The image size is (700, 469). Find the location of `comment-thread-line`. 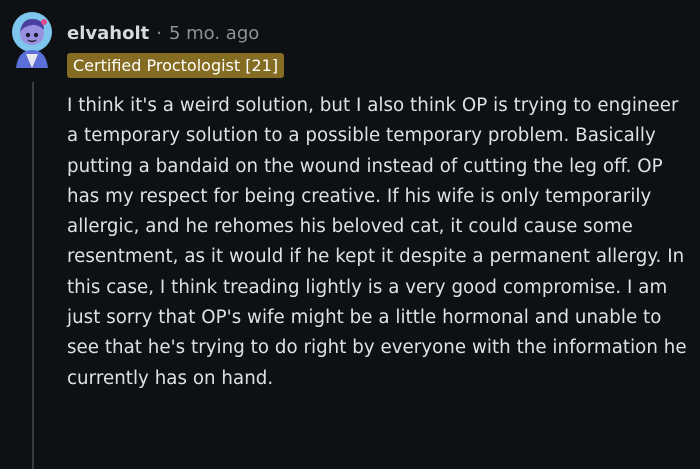

comment-thread-line is located at coordinates (33, 275).